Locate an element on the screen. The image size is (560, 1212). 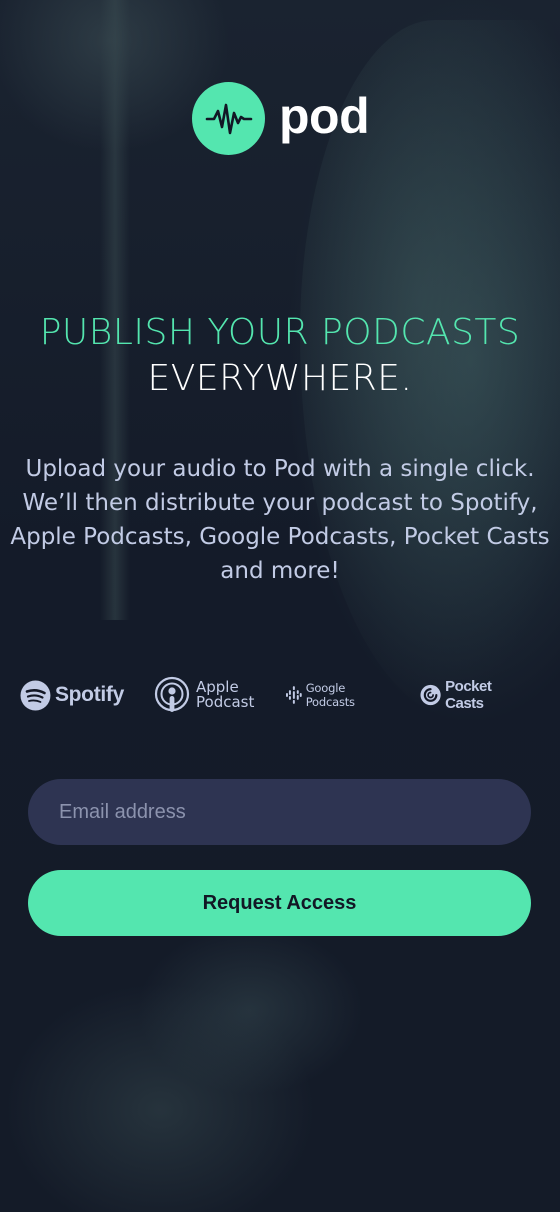
spotify-logo: Spotify is located at coordinates (72, 695).